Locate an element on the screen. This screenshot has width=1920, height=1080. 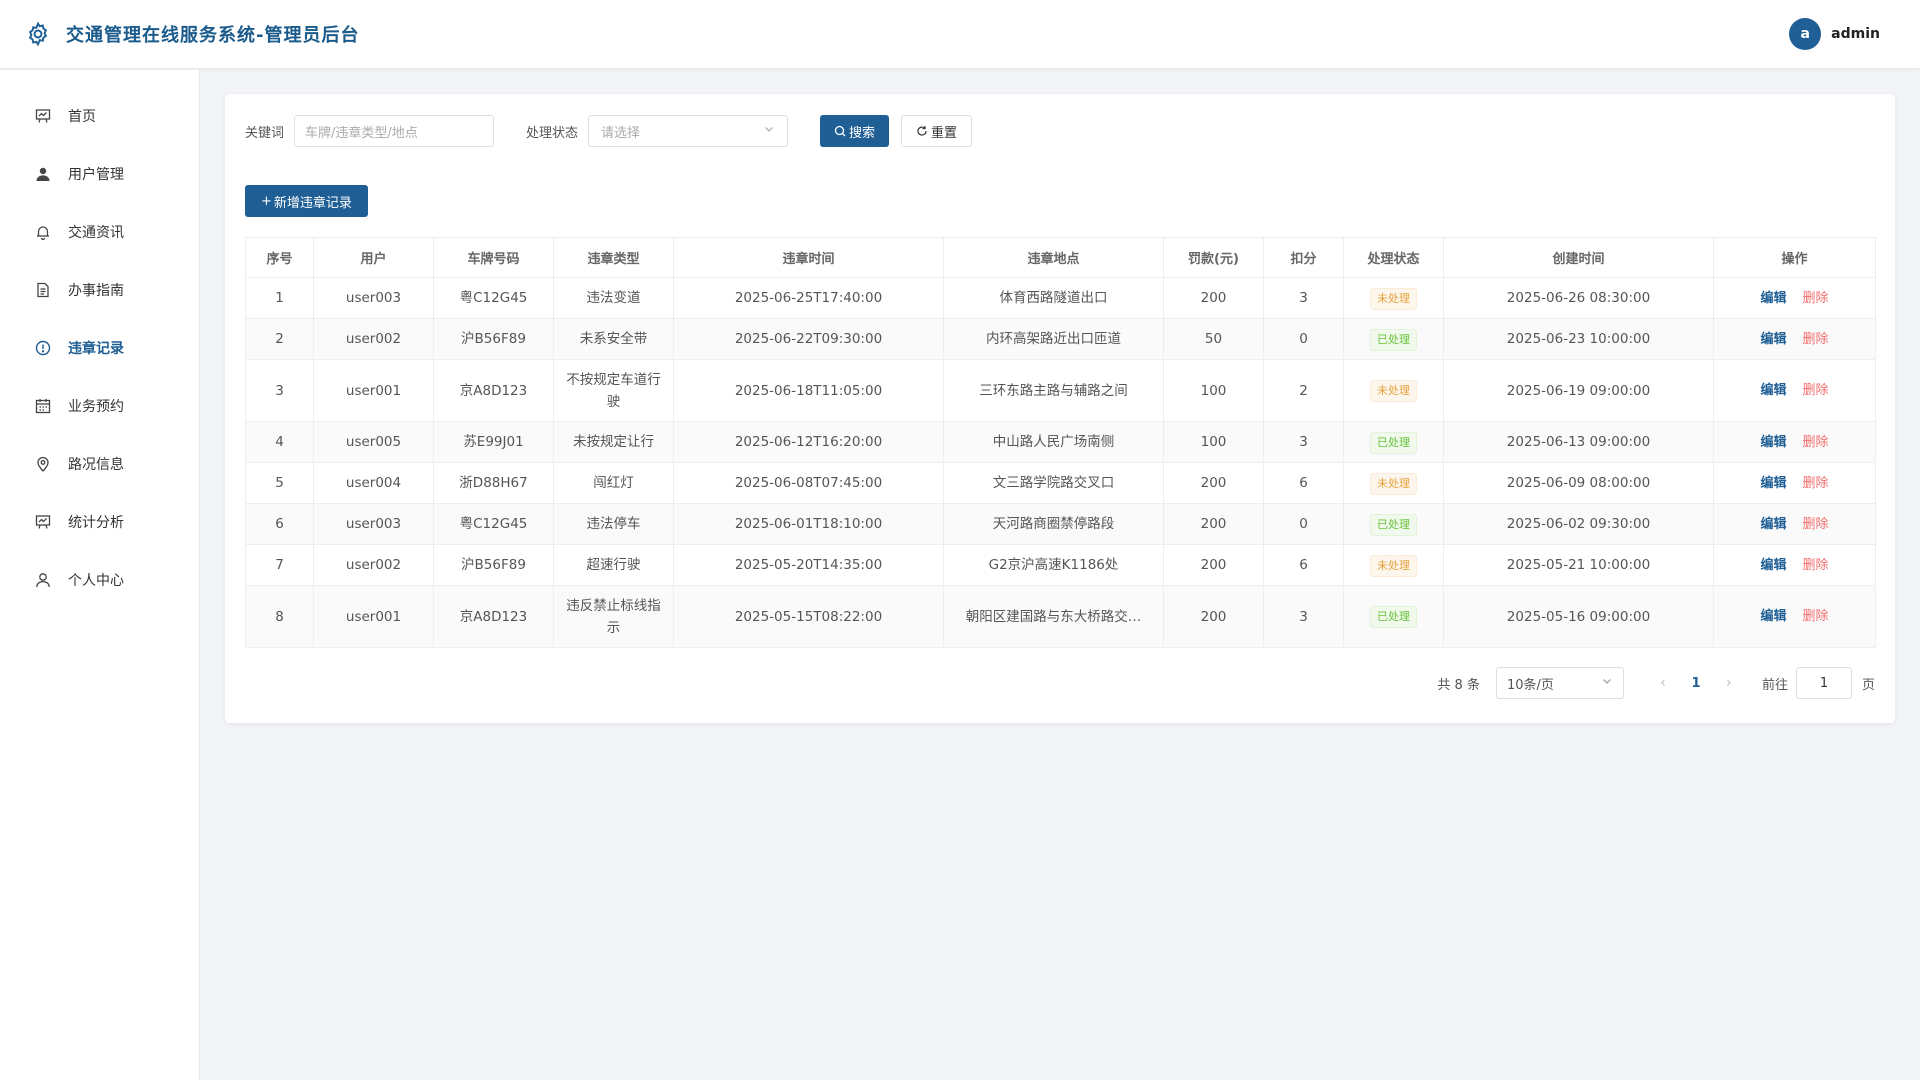
chevron-down-icon is located at coordinates (769, 131).